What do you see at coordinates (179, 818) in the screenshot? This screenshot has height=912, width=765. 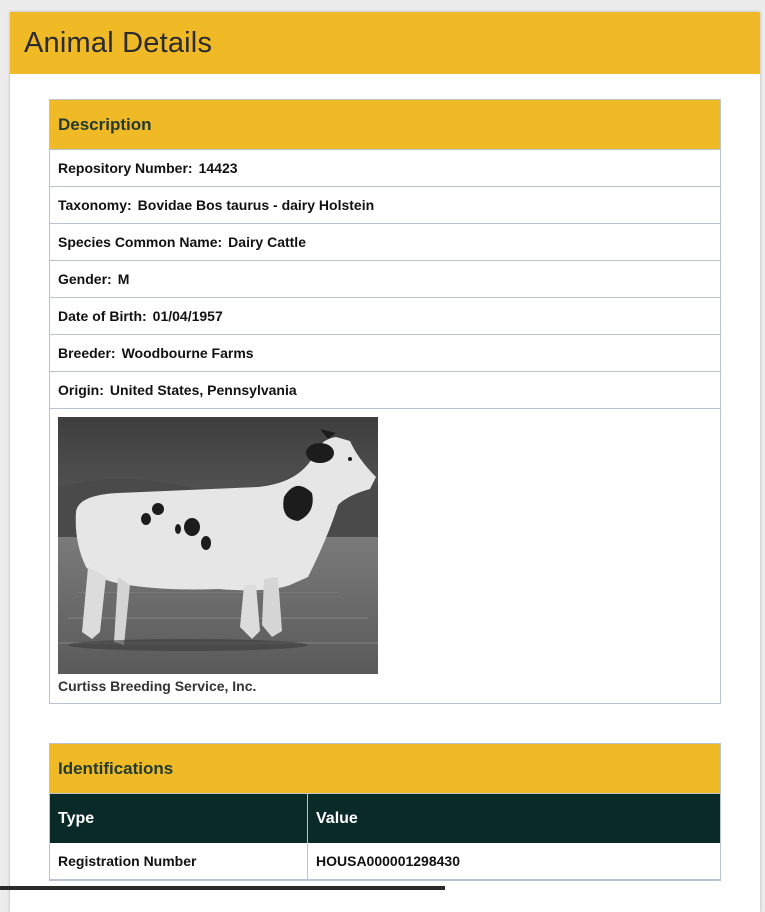 I see `column-header-type: Type` at bounding box center [179, 818].